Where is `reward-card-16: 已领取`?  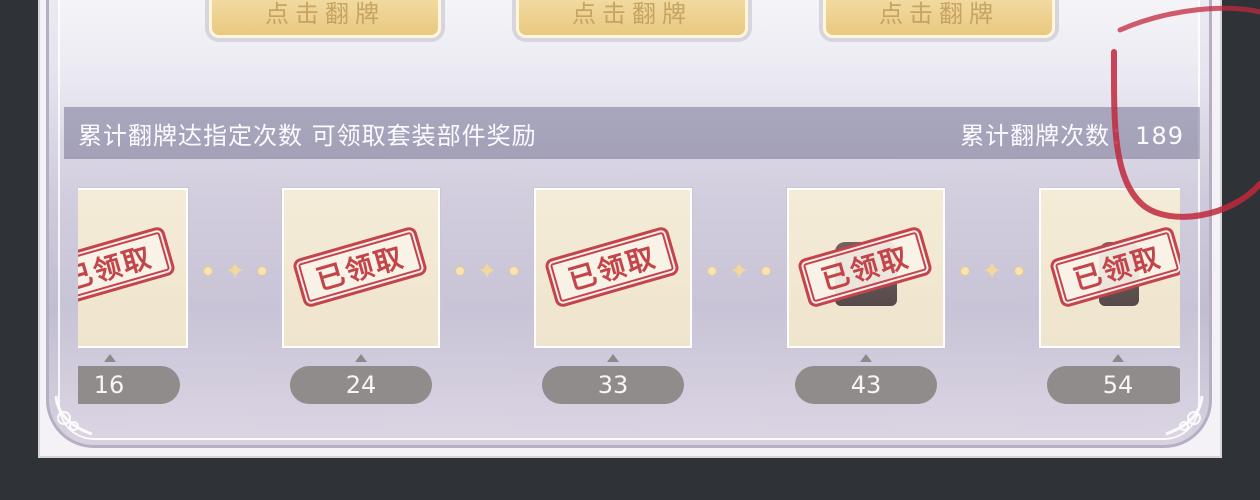 reward-card-16: 已领取 is located at coordinates (133, 268).